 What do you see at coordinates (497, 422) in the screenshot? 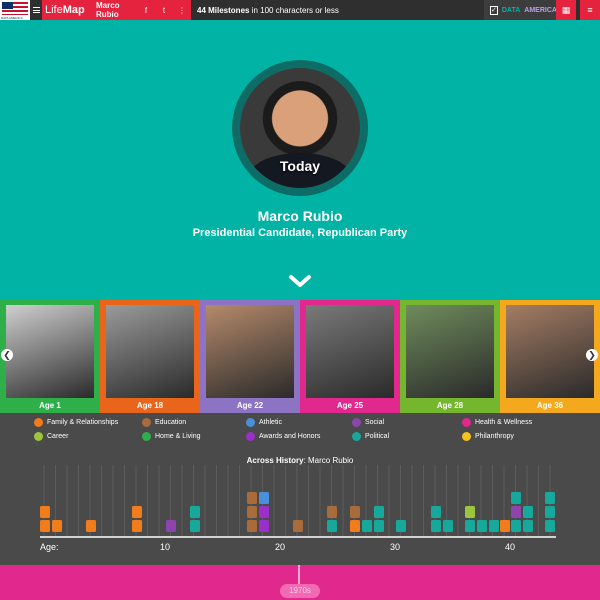
I see `legend-item: Health & Wellness` at bounding box center [497, 422].